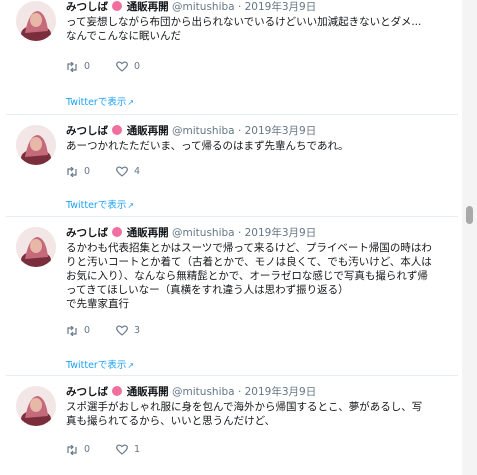 The height and width of the screenshot is (475, 477). I want to click on tweet-text-line: るかわも代表招集とかはスーツで帰って来るけど、プライベート帰国の時はわ, so click(249, 248).